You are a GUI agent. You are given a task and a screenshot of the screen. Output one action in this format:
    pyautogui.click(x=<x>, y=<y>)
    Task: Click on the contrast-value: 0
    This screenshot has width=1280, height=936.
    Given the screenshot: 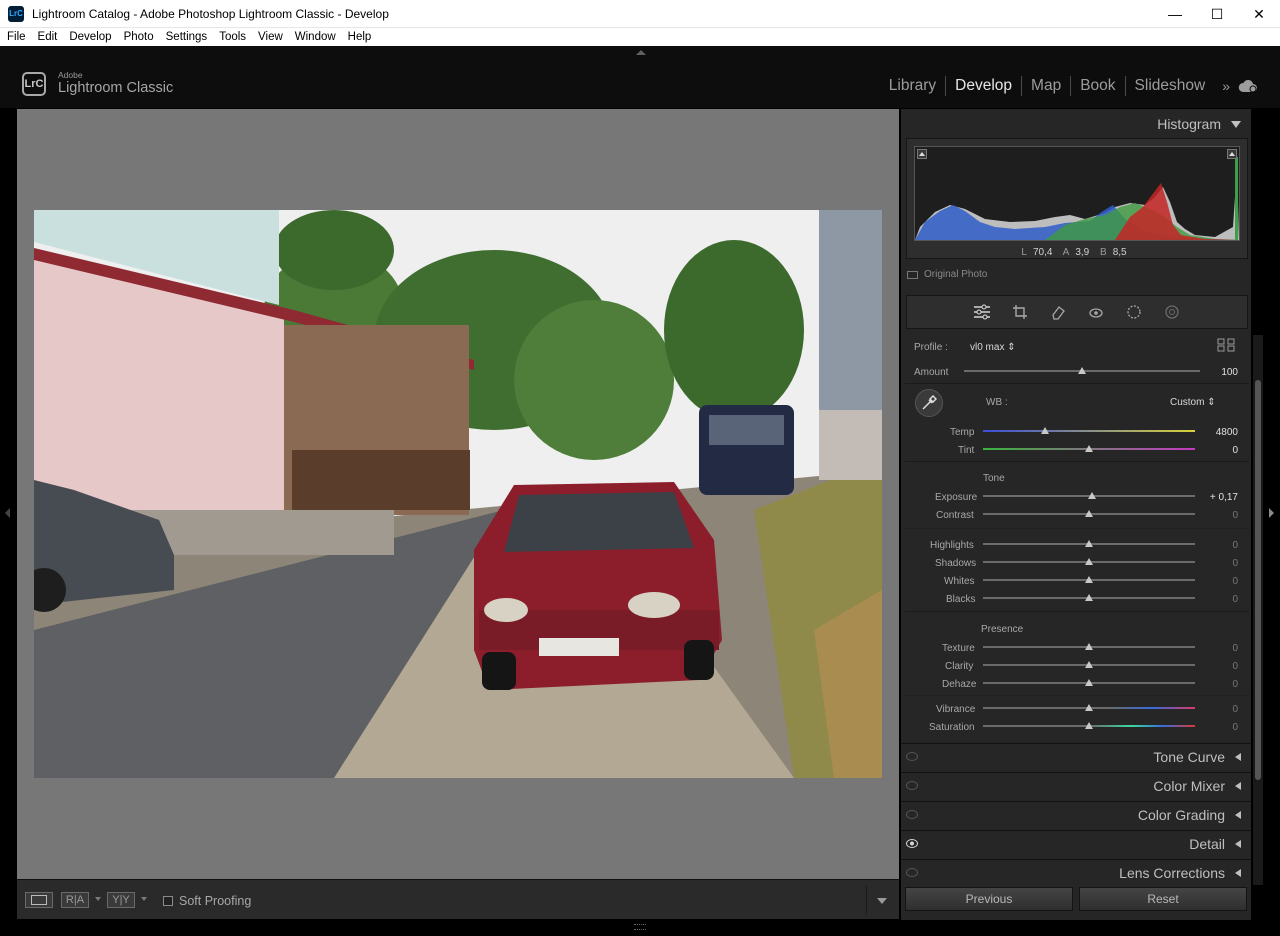 What is the action you would take?
    pyautogui.click(x=1235, y=515)
    